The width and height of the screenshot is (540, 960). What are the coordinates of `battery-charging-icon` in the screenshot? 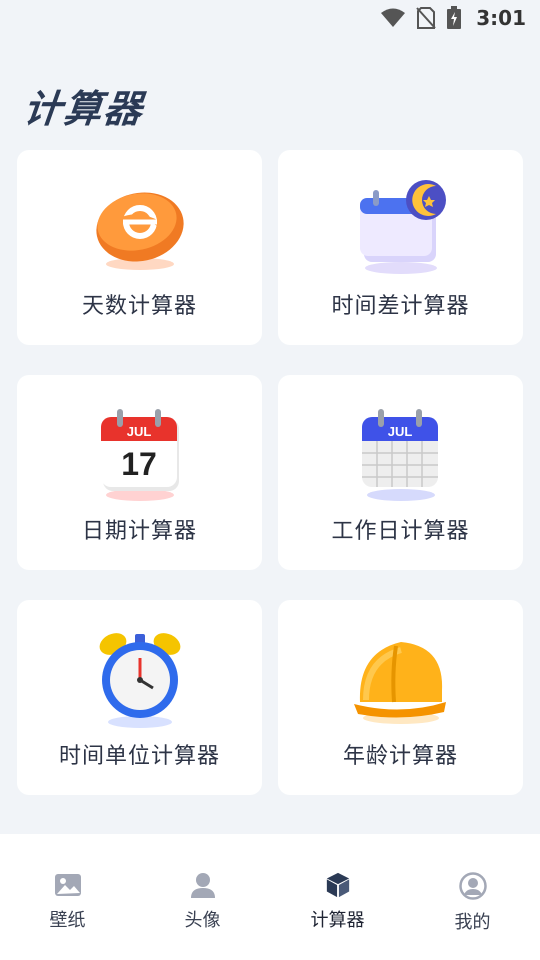 It's located at (454, 17).